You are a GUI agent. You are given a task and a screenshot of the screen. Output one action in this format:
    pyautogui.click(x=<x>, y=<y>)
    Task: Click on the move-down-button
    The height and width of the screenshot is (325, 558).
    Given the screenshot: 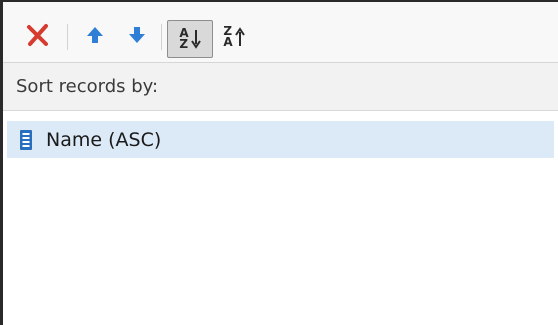 What is the action you would take?
    pyautogui.click(x=137, y=37)
    